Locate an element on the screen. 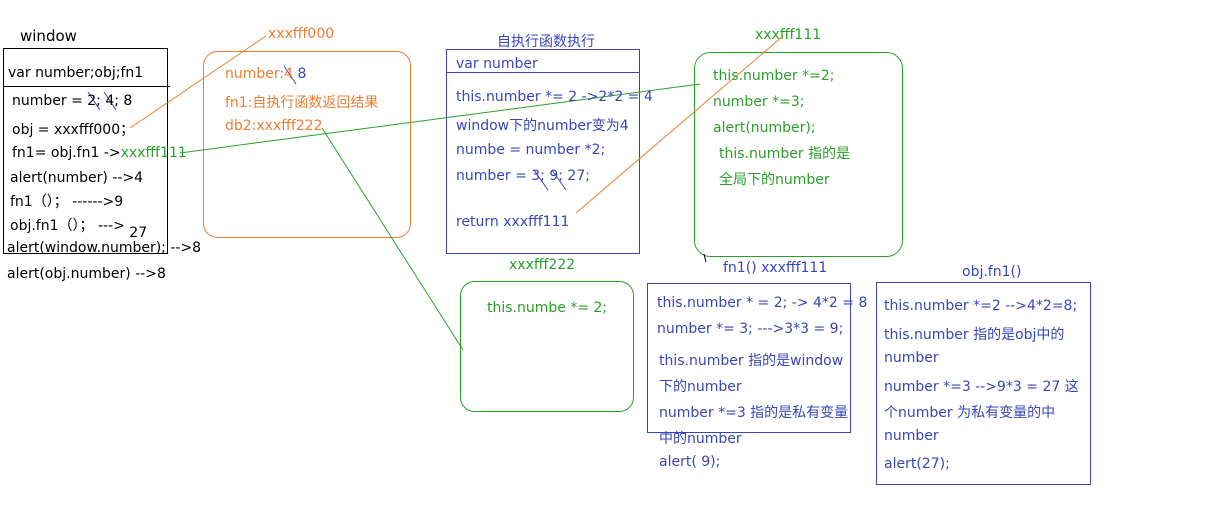 Image resolution: width=1213 pixels, height=531 pixels. window-line-obj: obj = xxxfff000； is located at coordinates (73, 130).